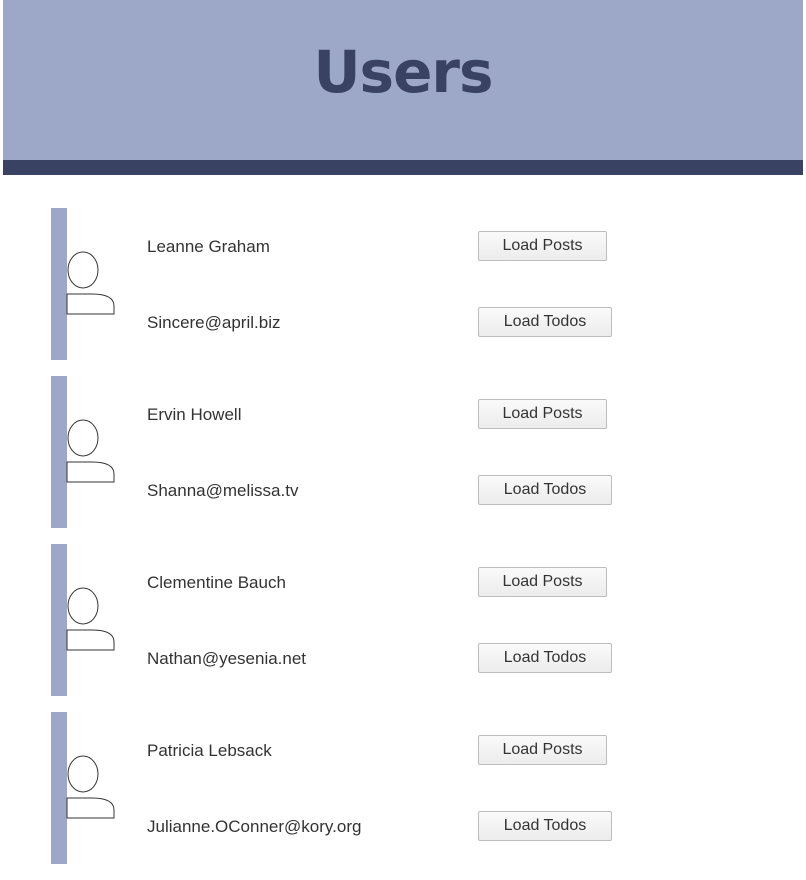  Describe the element at coordinates (209, 750) in the screenshot. I see `user-name: Patricia Lebsack` at that location.